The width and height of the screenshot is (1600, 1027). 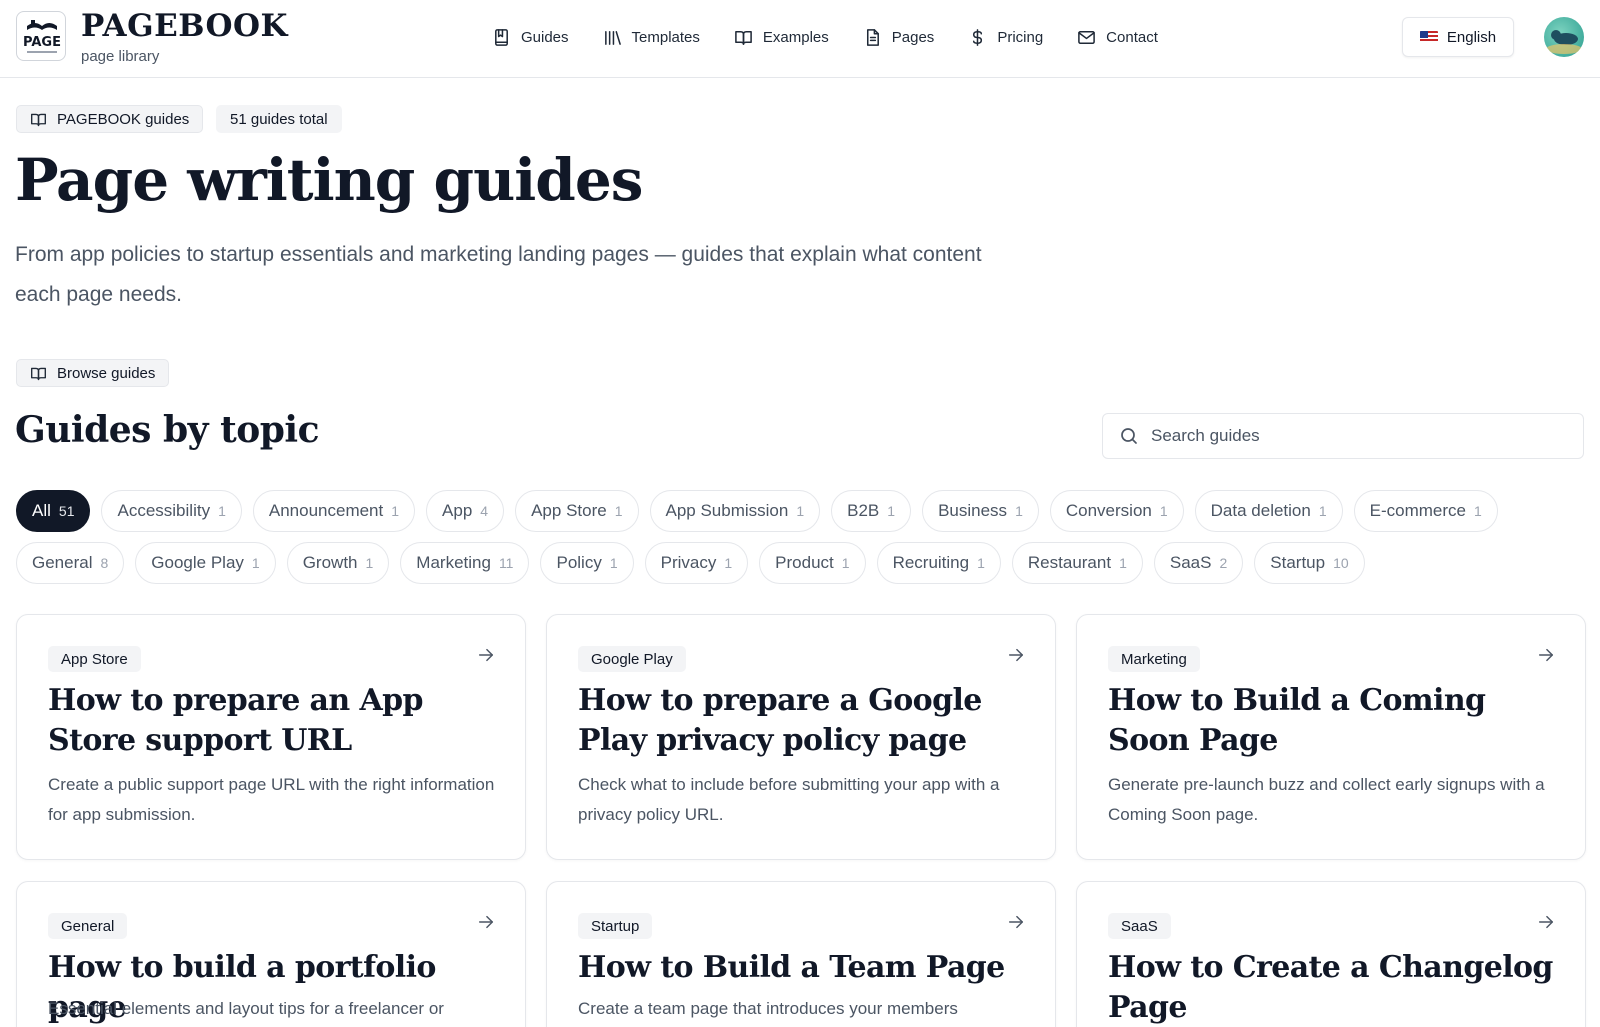 I want to click on card-tag: General, so click(x=88, y=926).